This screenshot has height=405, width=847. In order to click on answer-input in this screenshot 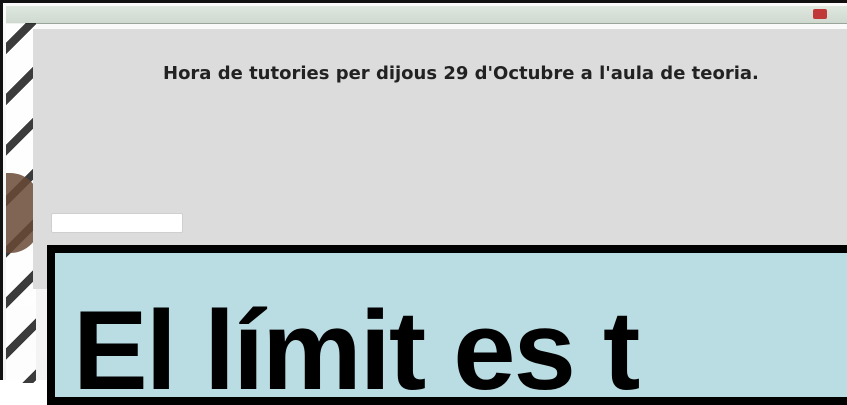, I will do `click(117, 223)`.